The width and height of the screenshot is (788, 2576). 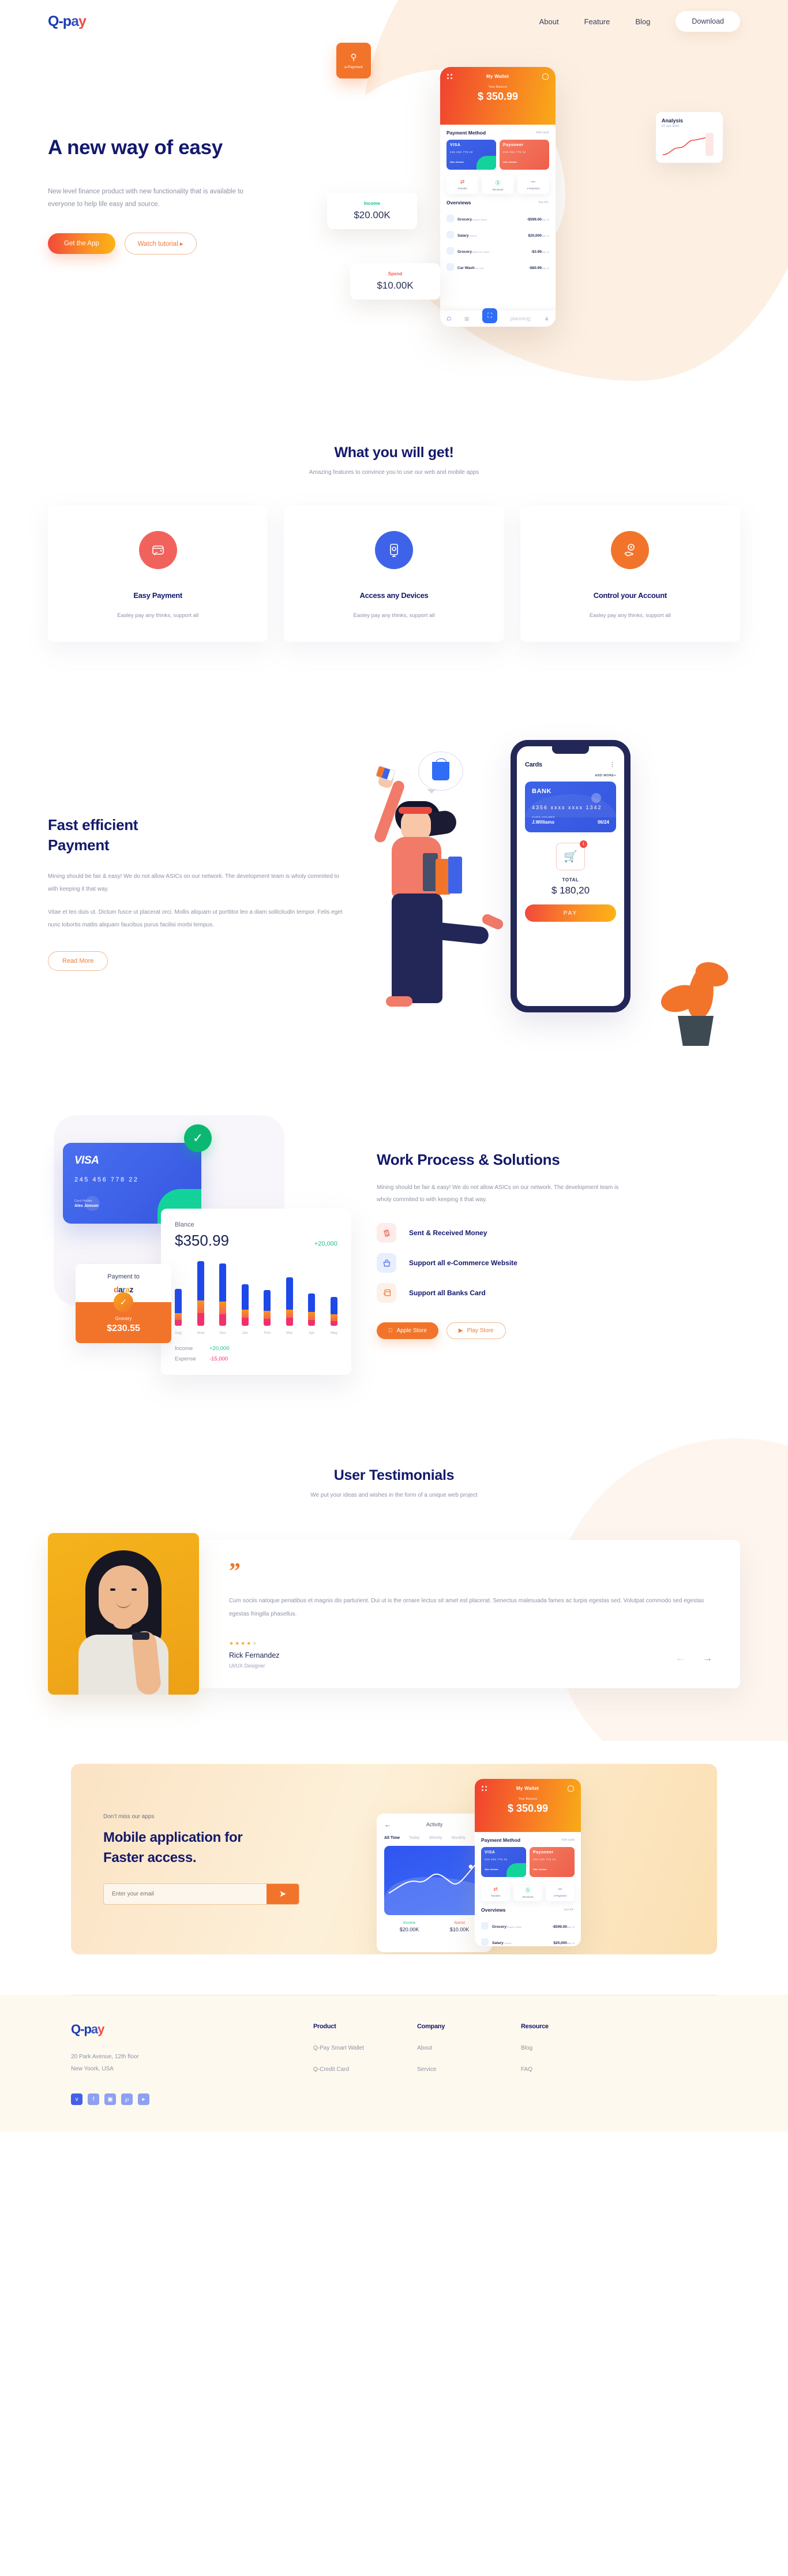 What do you see at coordinates (76, 2099) in the screenshot?
I see `twitter-icon: ᴠ` at bounding box center [76, 2099].